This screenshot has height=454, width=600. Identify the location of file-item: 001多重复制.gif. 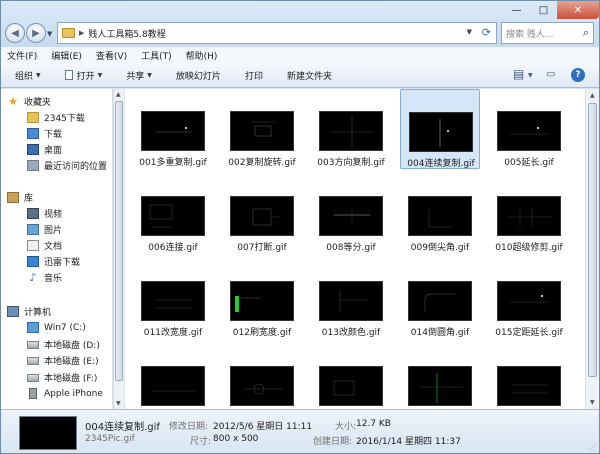
(173, 129).